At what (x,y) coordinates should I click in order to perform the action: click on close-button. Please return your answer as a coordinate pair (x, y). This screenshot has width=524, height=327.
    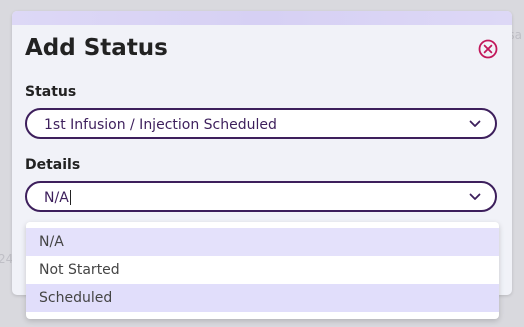
    Looking at the image, I should click on (488, 49).